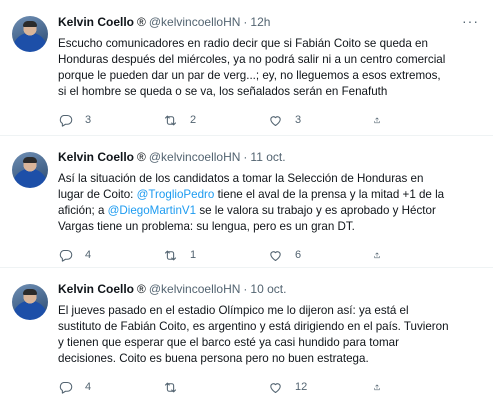 The width and height of the screenshot is (493, 400). I want to click on reply-button: 3, so click(110, 120).